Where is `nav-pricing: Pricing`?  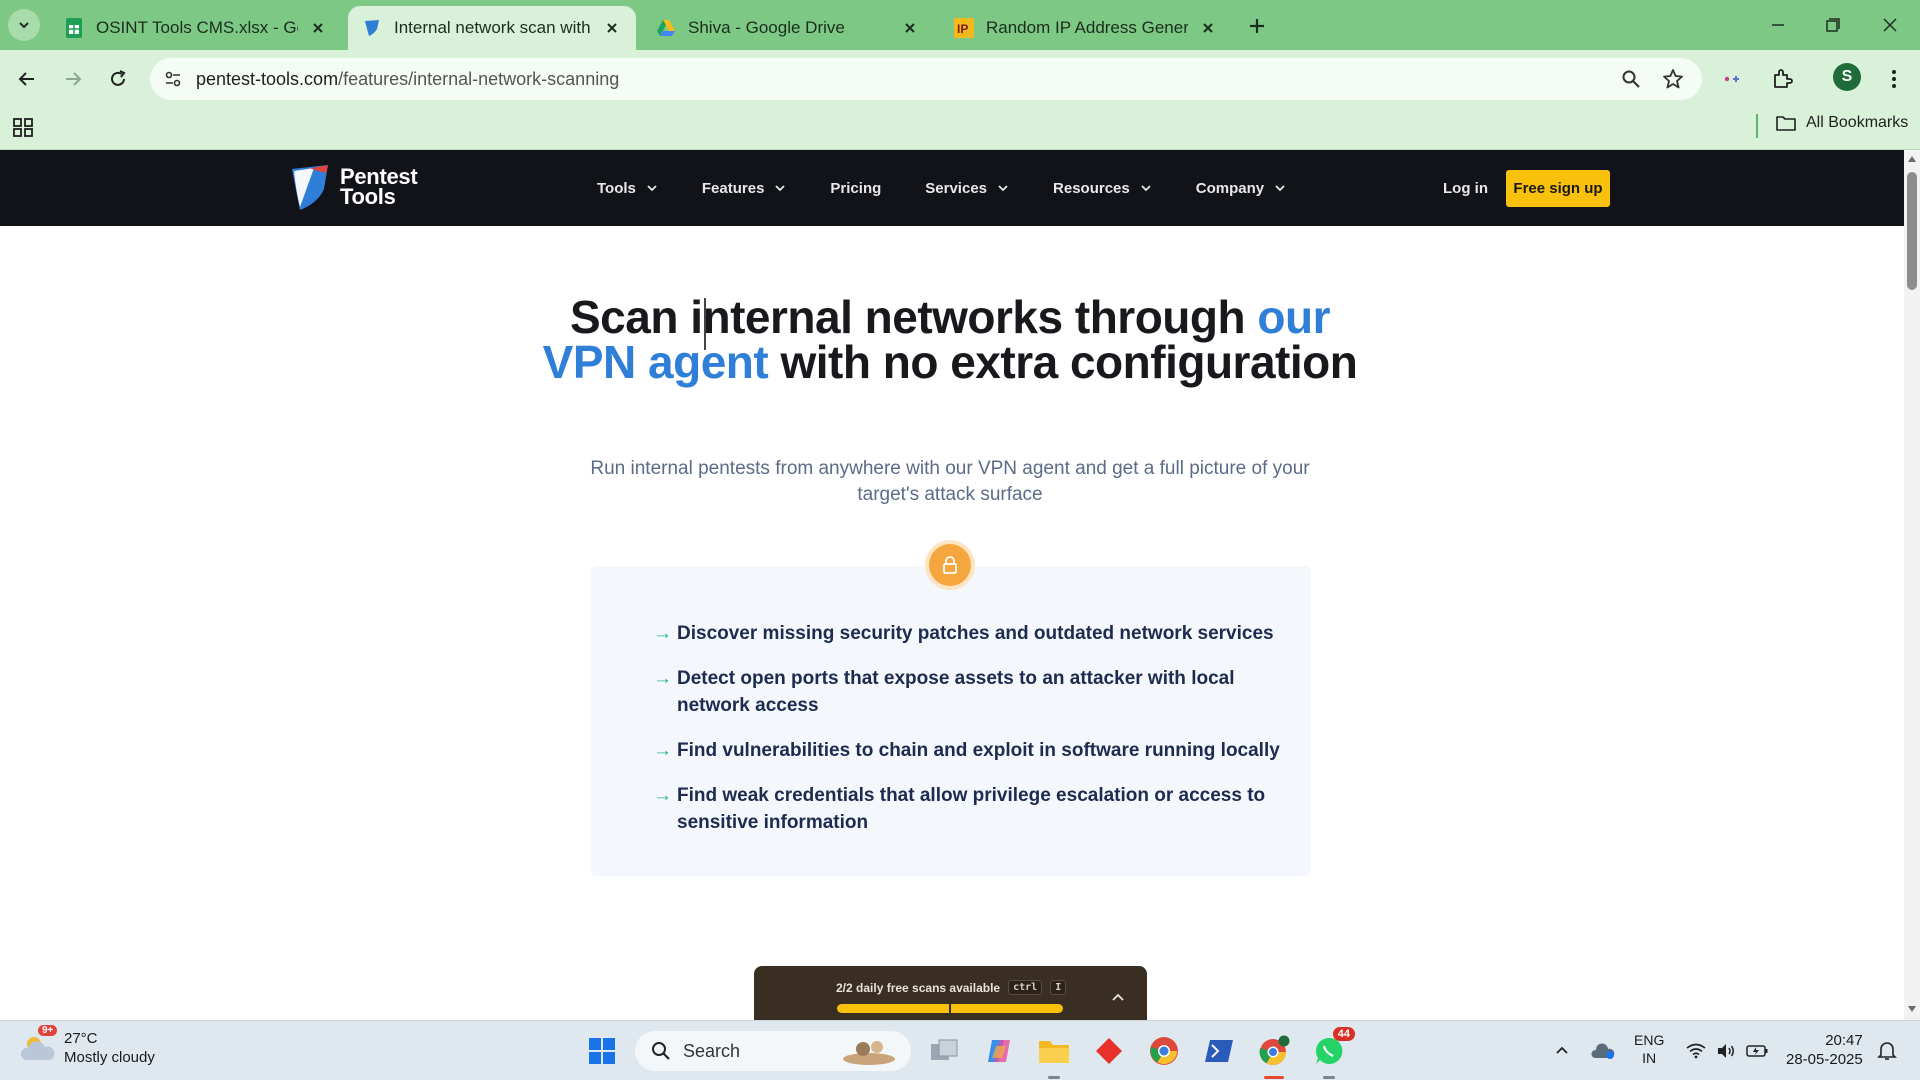
nav-pricing: Pricing is located at coordinates (855, 188).